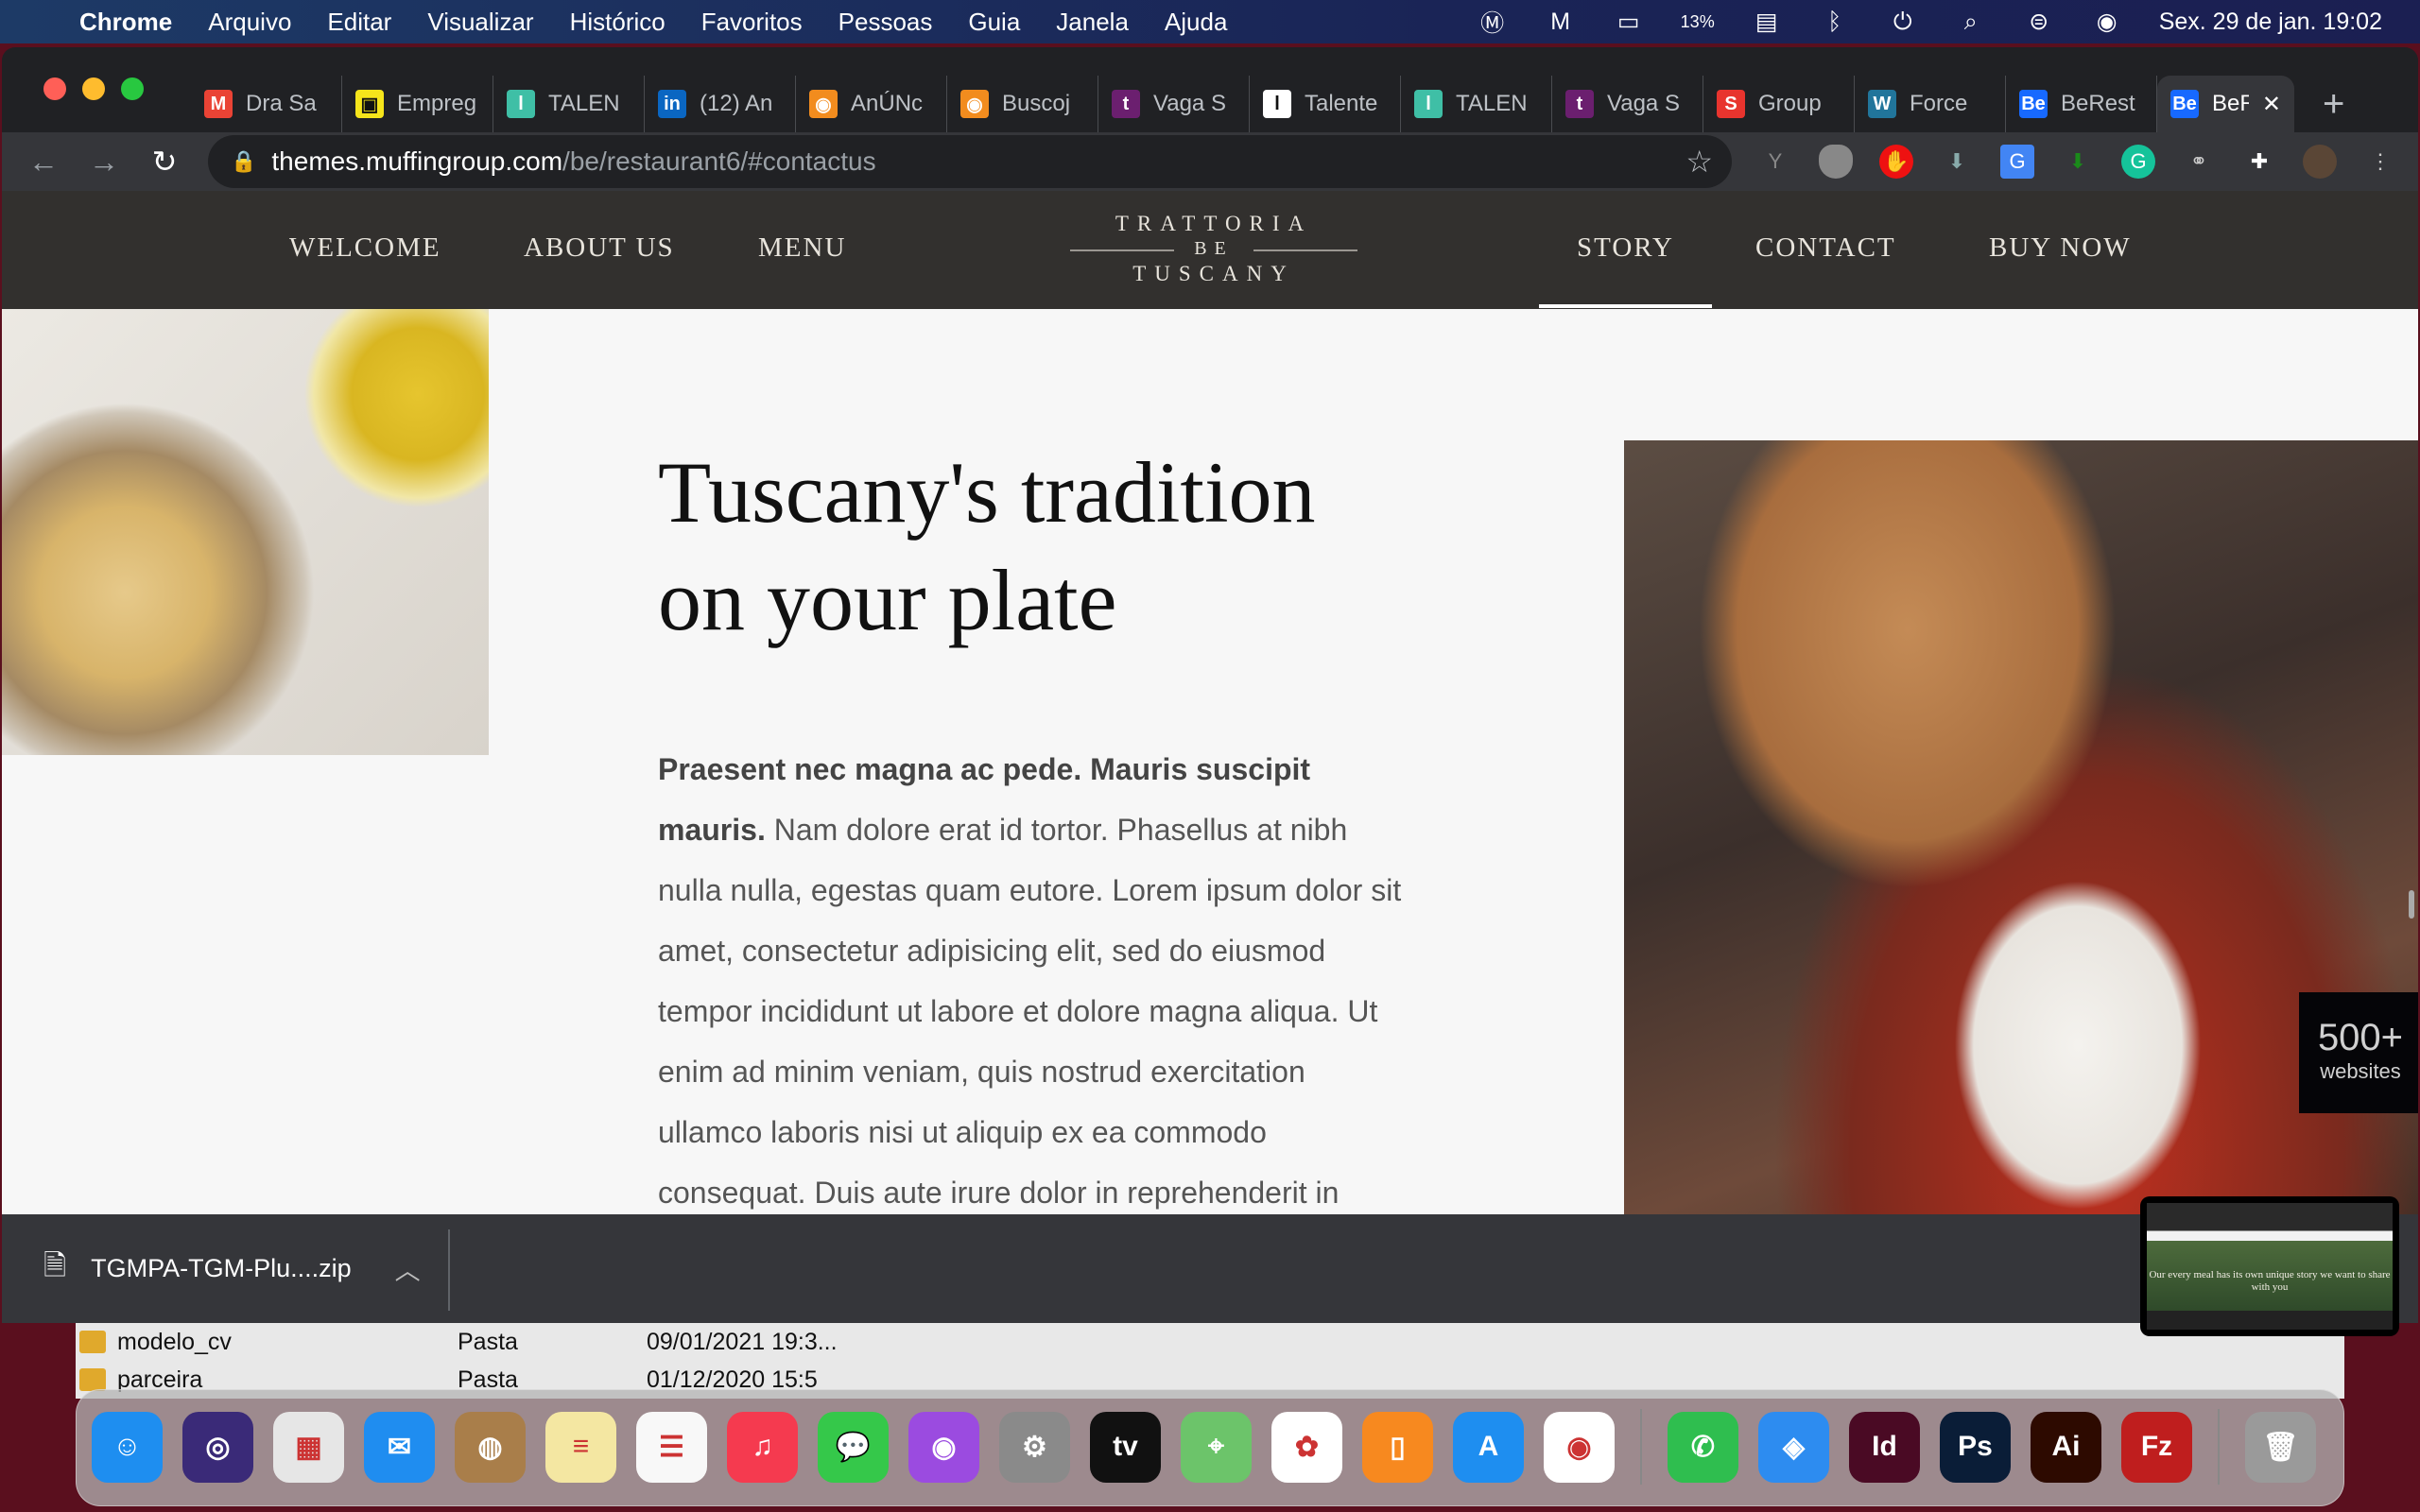 Image resolution: width=2420 pixels, height=1512 pixels. Describe the element at coordinates (218, 1447) in the screenshot. I see `dock-siri-icon: ◎` at that location.